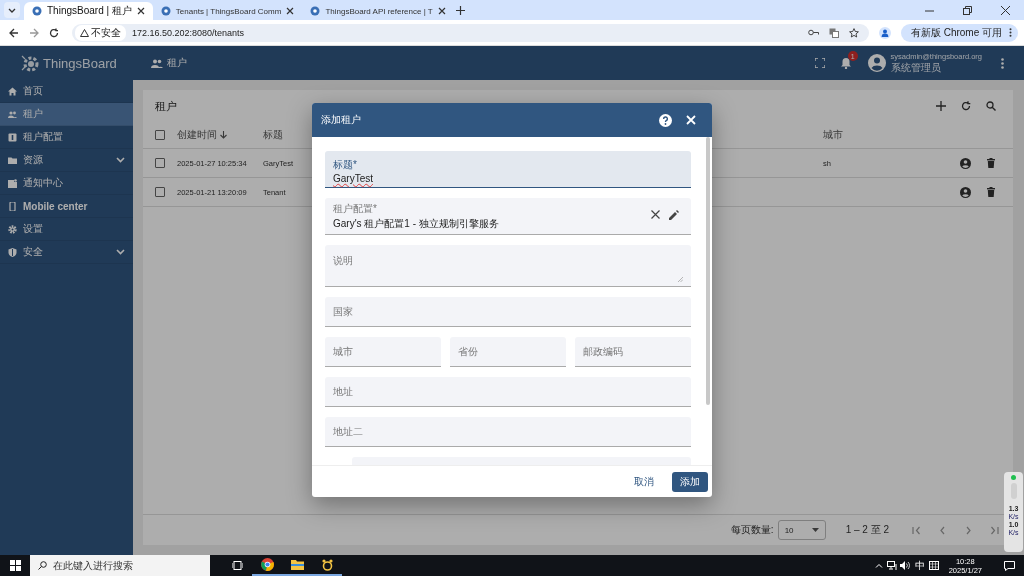 This screenshot has height=576, width=1024. Describe the element at coordinates (120, 565) in the screenshot. I see `taskbar-search-field: 在此键入进行搜索` at that location.